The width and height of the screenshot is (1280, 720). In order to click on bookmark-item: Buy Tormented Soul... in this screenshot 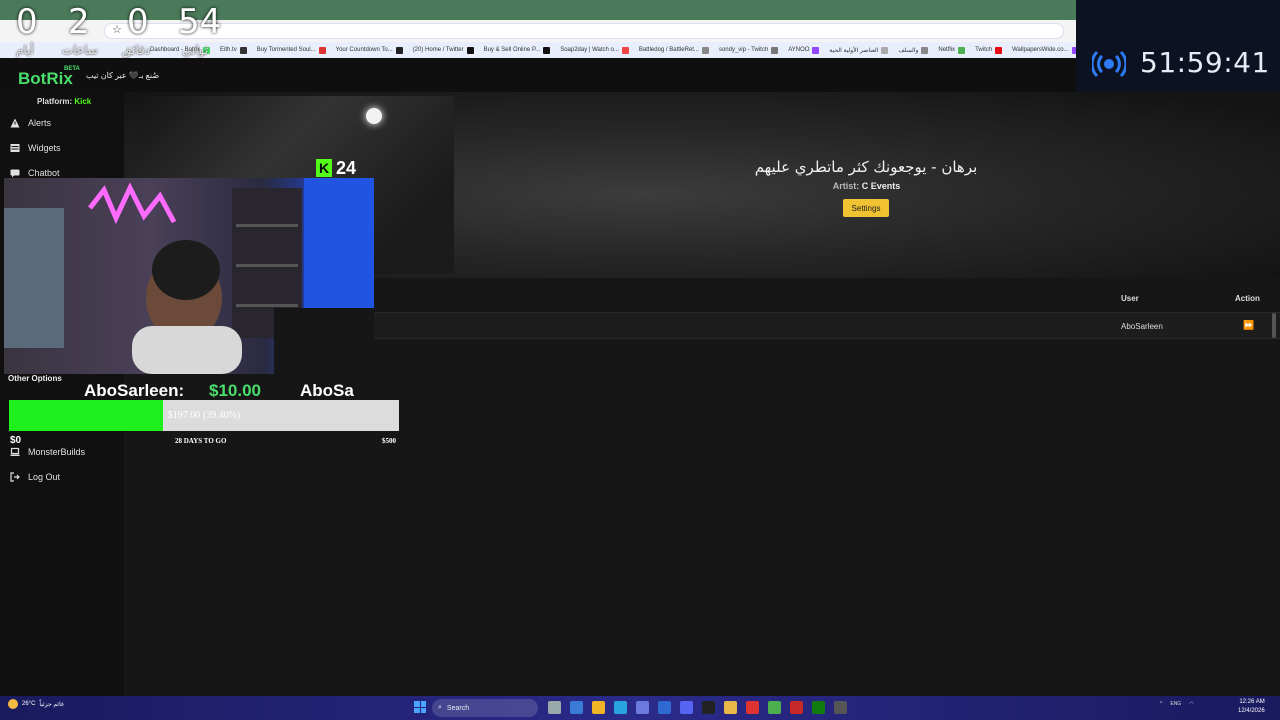, I will do `click(291, 50)`.